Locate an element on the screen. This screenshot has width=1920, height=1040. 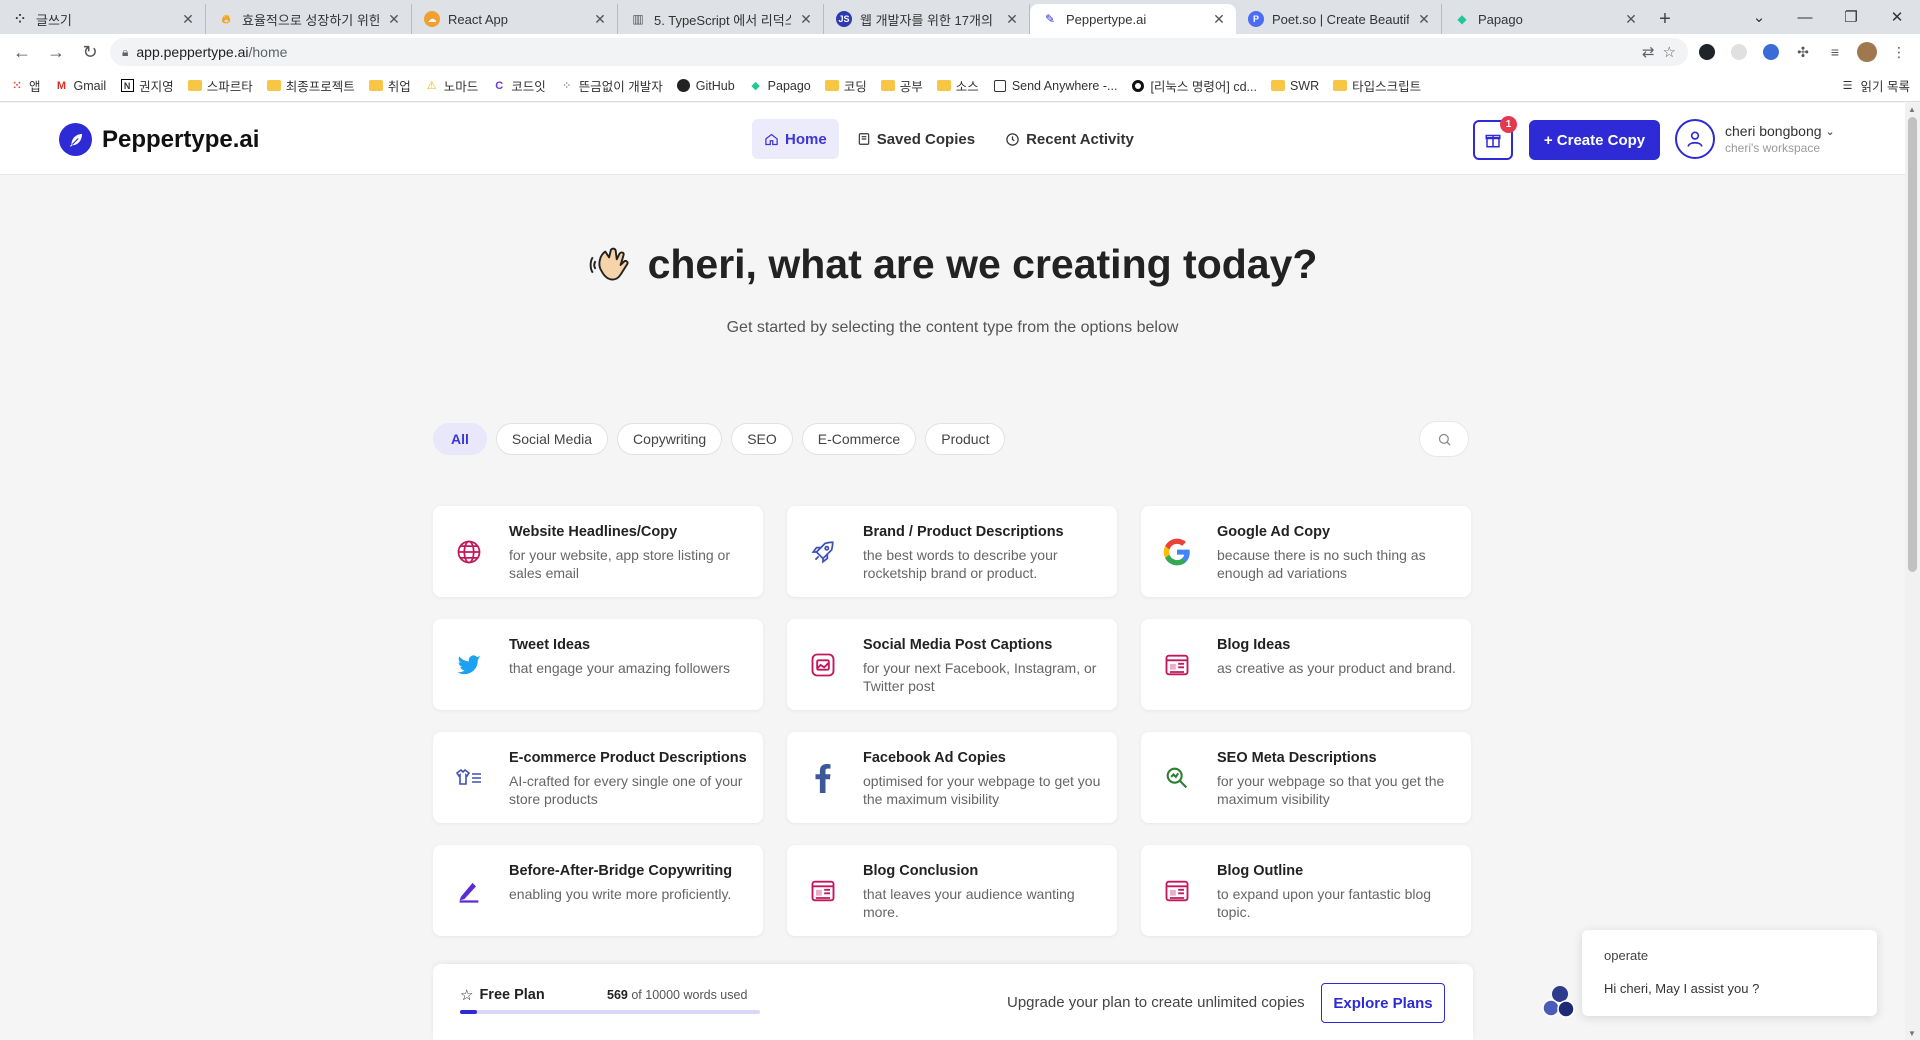
restore-icon: ❐ is located at coordinates (1851, 17).